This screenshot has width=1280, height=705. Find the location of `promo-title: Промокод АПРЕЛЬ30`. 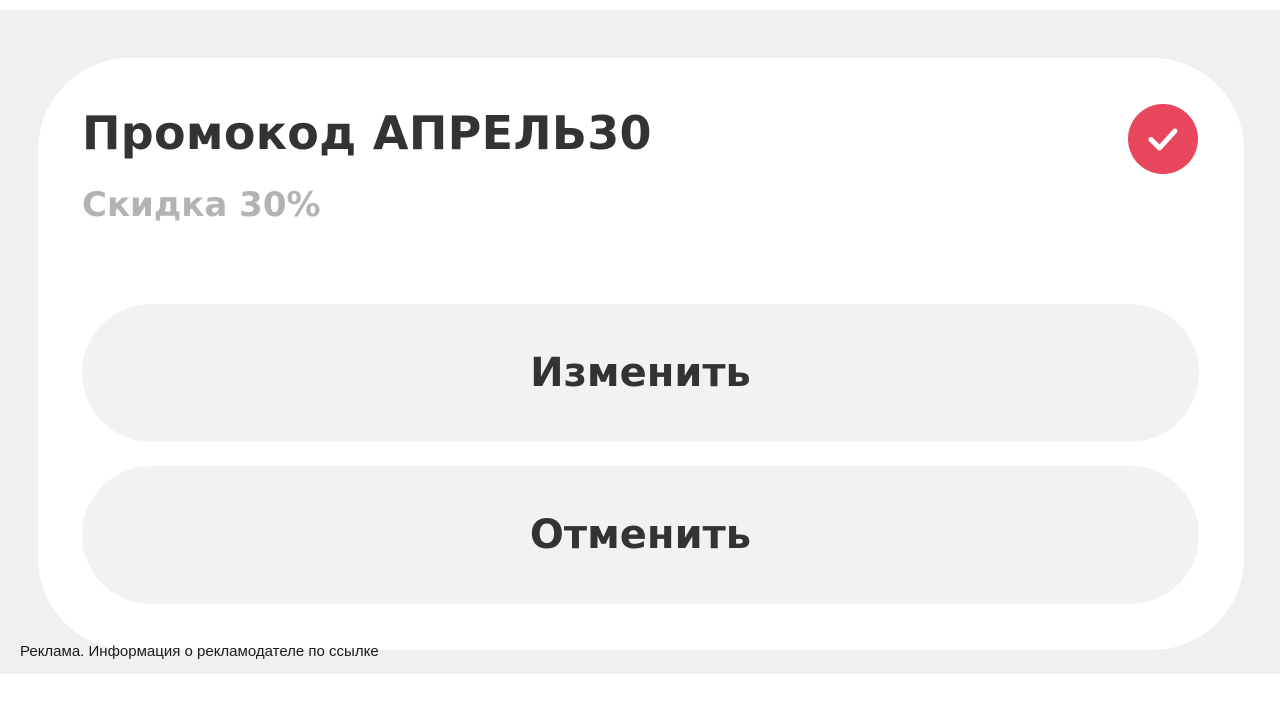

promo-title: Промокод АПРЕЛЬ30 is located at coordinates (367, 133).